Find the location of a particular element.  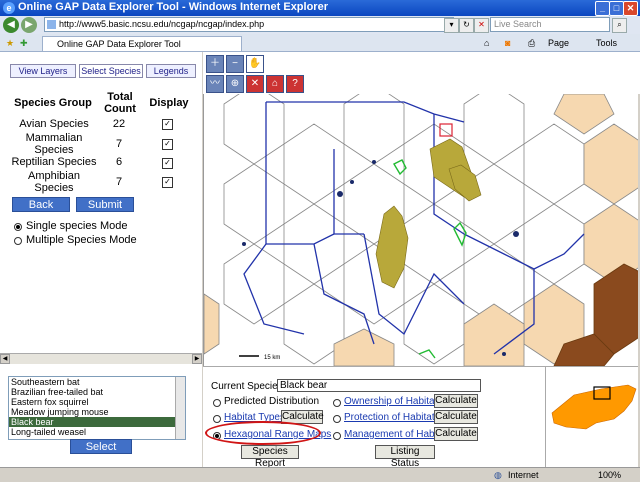

display-checkbox-amphibian: ✓ is located at coordinates (167, 182).